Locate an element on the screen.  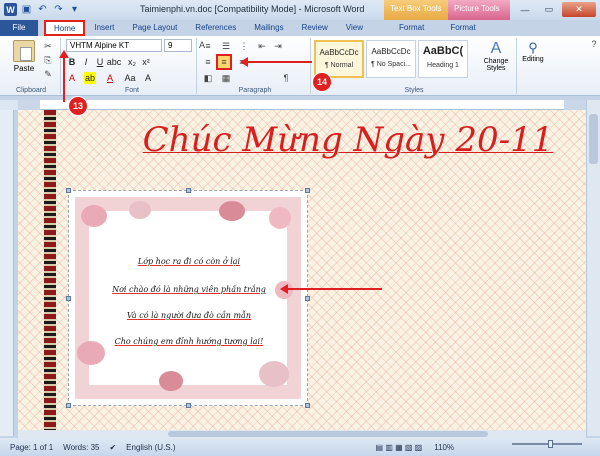
tab-page-layout: Page Layout is located at coordinates (154, 28).